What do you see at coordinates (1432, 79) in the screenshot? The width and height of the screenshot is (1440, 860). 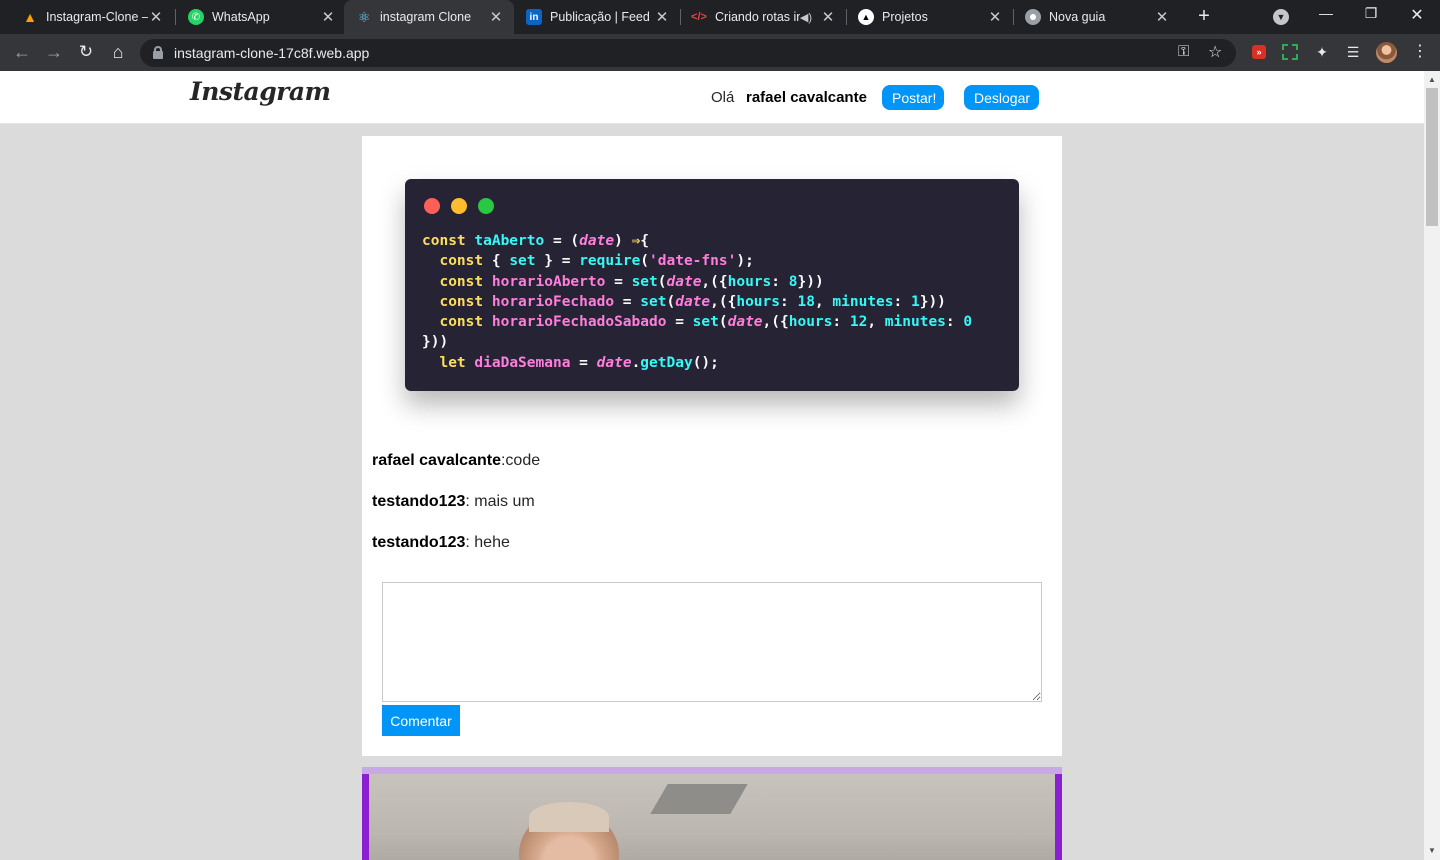 I see `scroll-up-arrow-icon: ▲` at bounding box center [1432, 79].